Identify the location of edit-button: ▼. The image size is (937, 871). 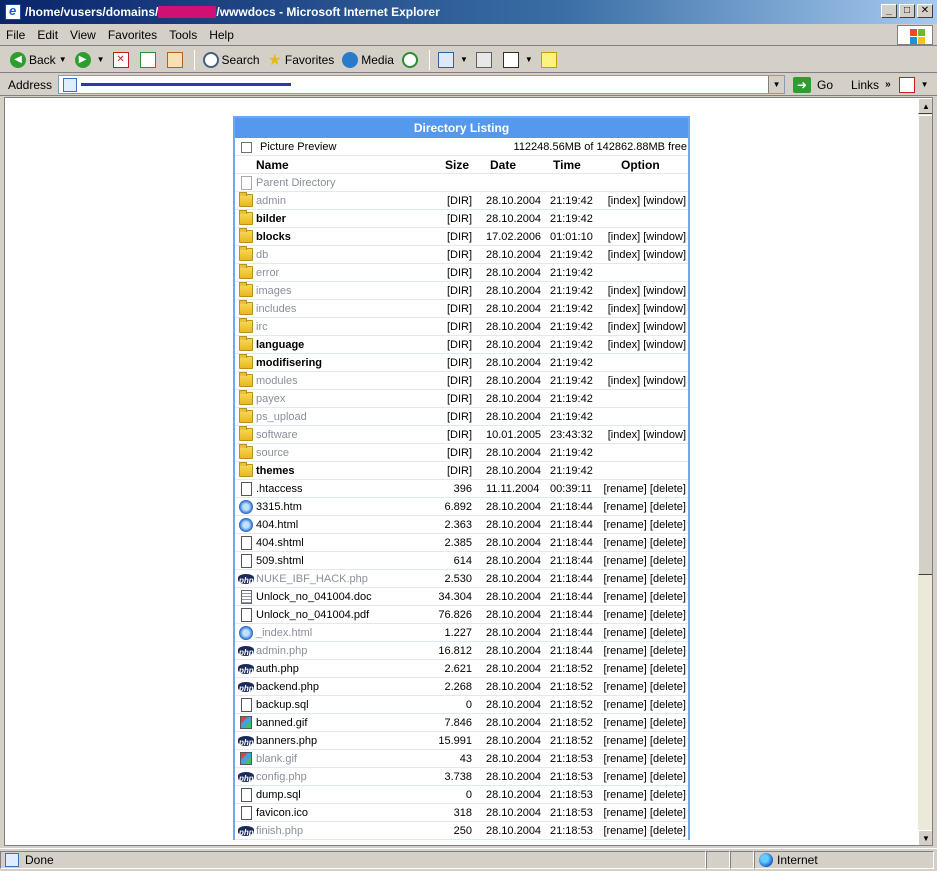
(518, 60).